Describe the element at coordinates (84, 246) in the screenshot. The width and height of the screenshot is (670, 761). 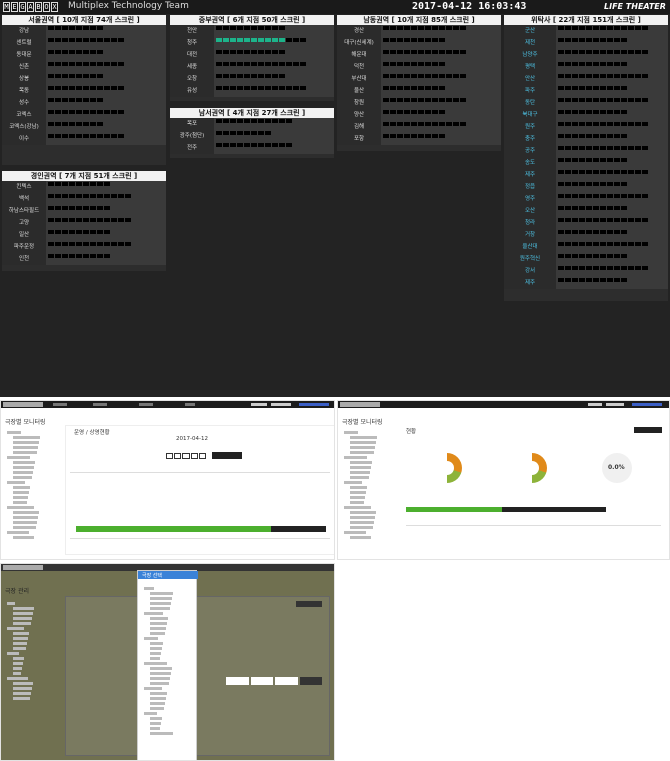
I see `theater-row: 파주운정` at that location.